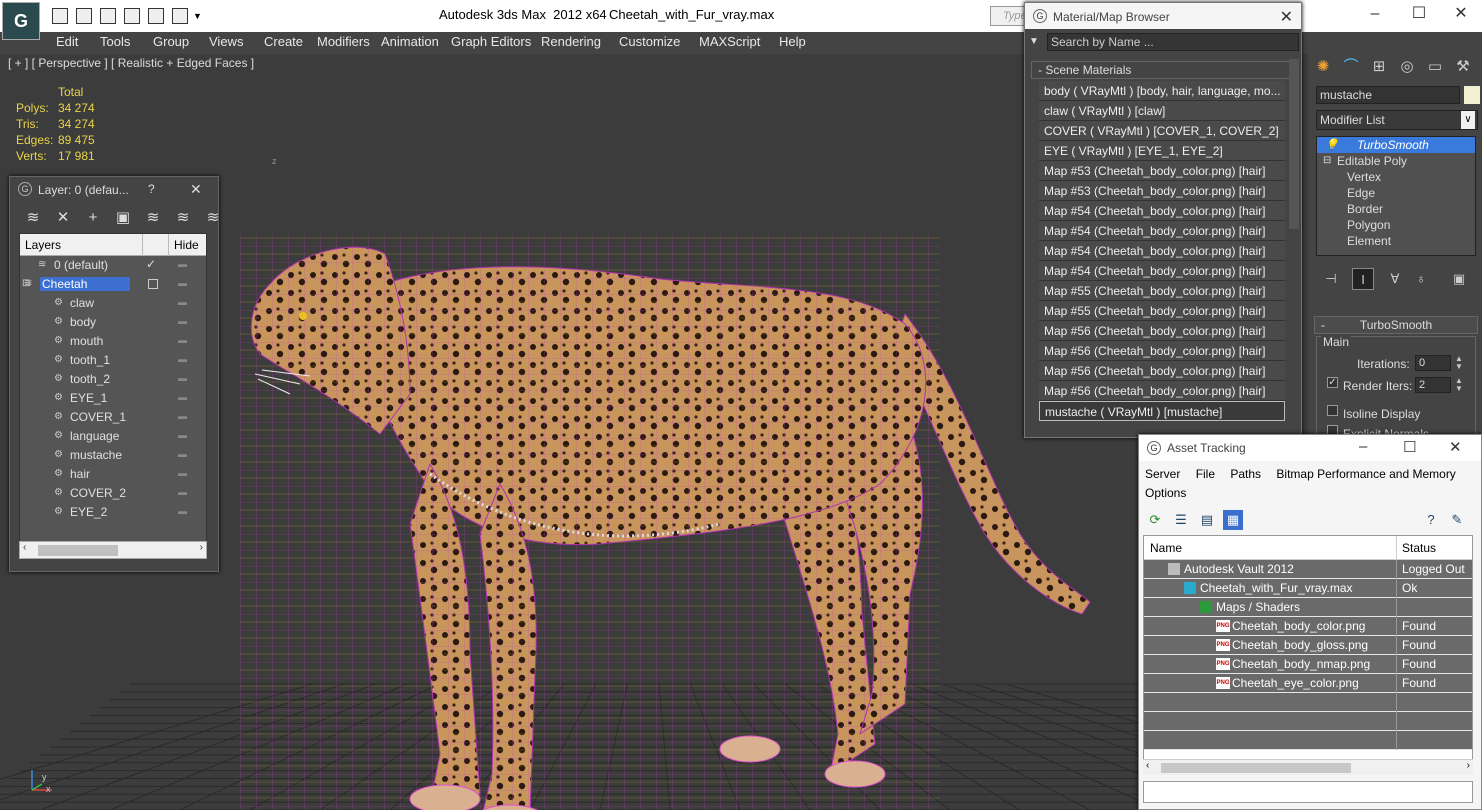 The height and width of the screenshot is (810, 1482). I want to click on menu-edit: Edit, so click(67, 41).